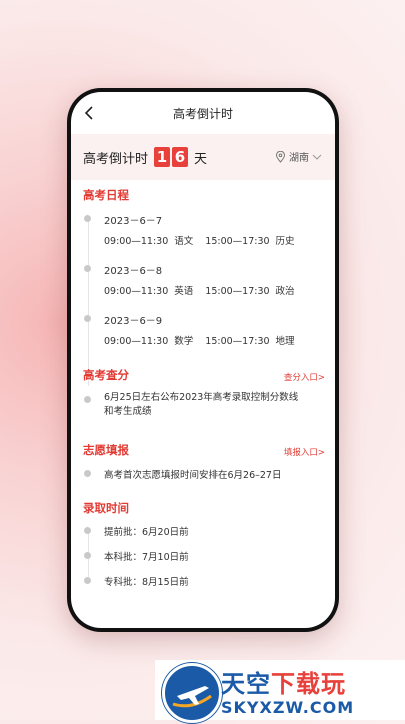 This screenshot has width=405, height=724. What do you see at coordinates (288, 707) in the screenshot?
I see `watermark-url: SKYXZW.COM` at bounding box center [288, 707].